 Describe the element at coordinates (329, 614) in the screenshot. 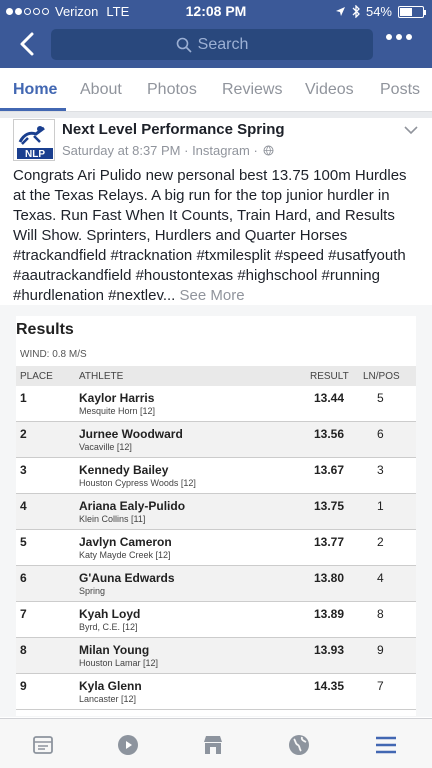

I see `cell-result: 13.89` at that location.